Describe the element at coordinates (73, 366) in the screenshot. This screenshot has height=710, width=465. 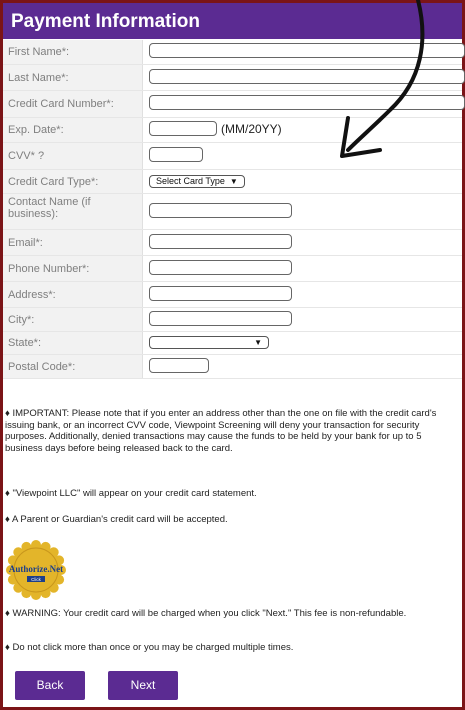
I see `postal-label: Postal Code*:` at that location.